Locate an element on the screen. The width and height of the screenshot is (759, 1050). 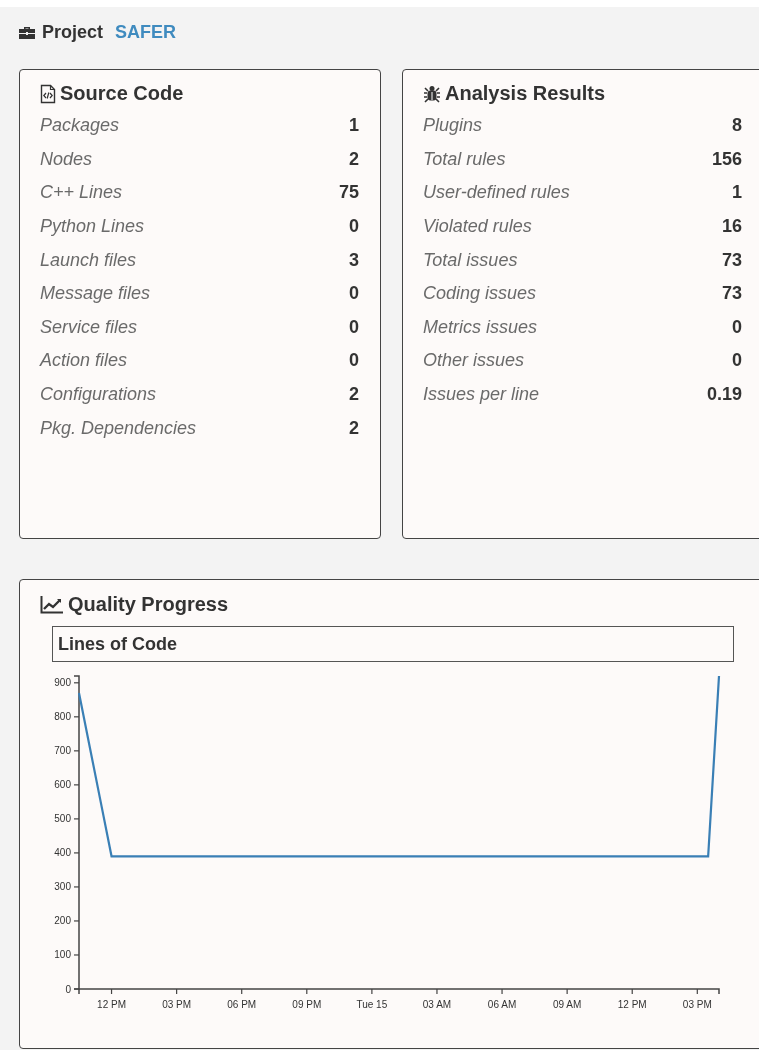
stat-label: Total issues is located at coordinates (470, 260).